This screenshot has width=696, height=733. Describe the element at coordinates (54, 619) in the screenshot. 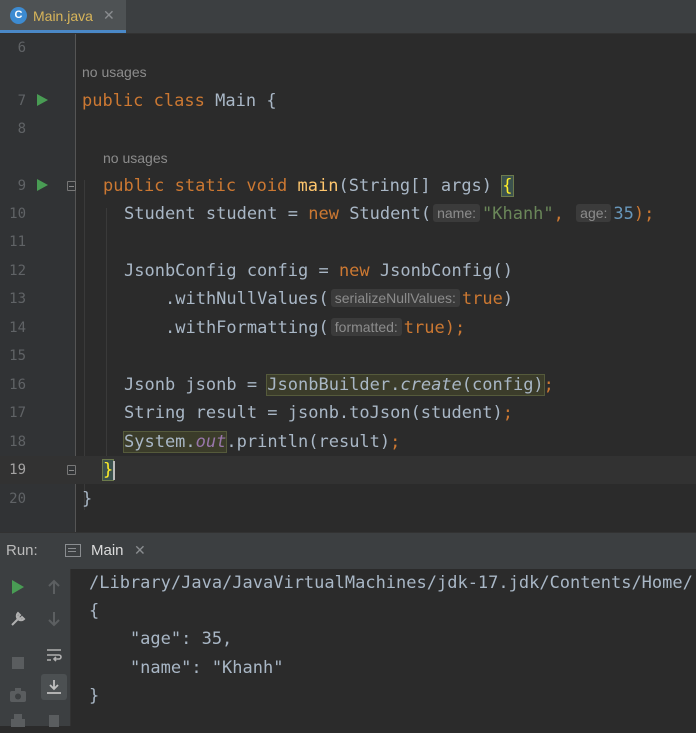

I see `down-arrow-icon` at that location.